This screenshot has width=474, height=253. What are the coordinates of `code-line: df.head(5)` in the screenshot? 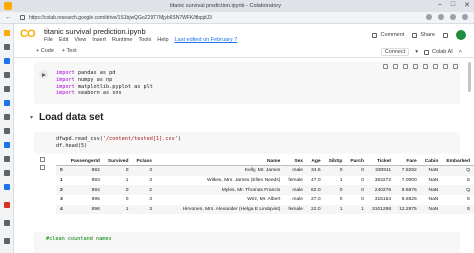 It's located at (72, 145).